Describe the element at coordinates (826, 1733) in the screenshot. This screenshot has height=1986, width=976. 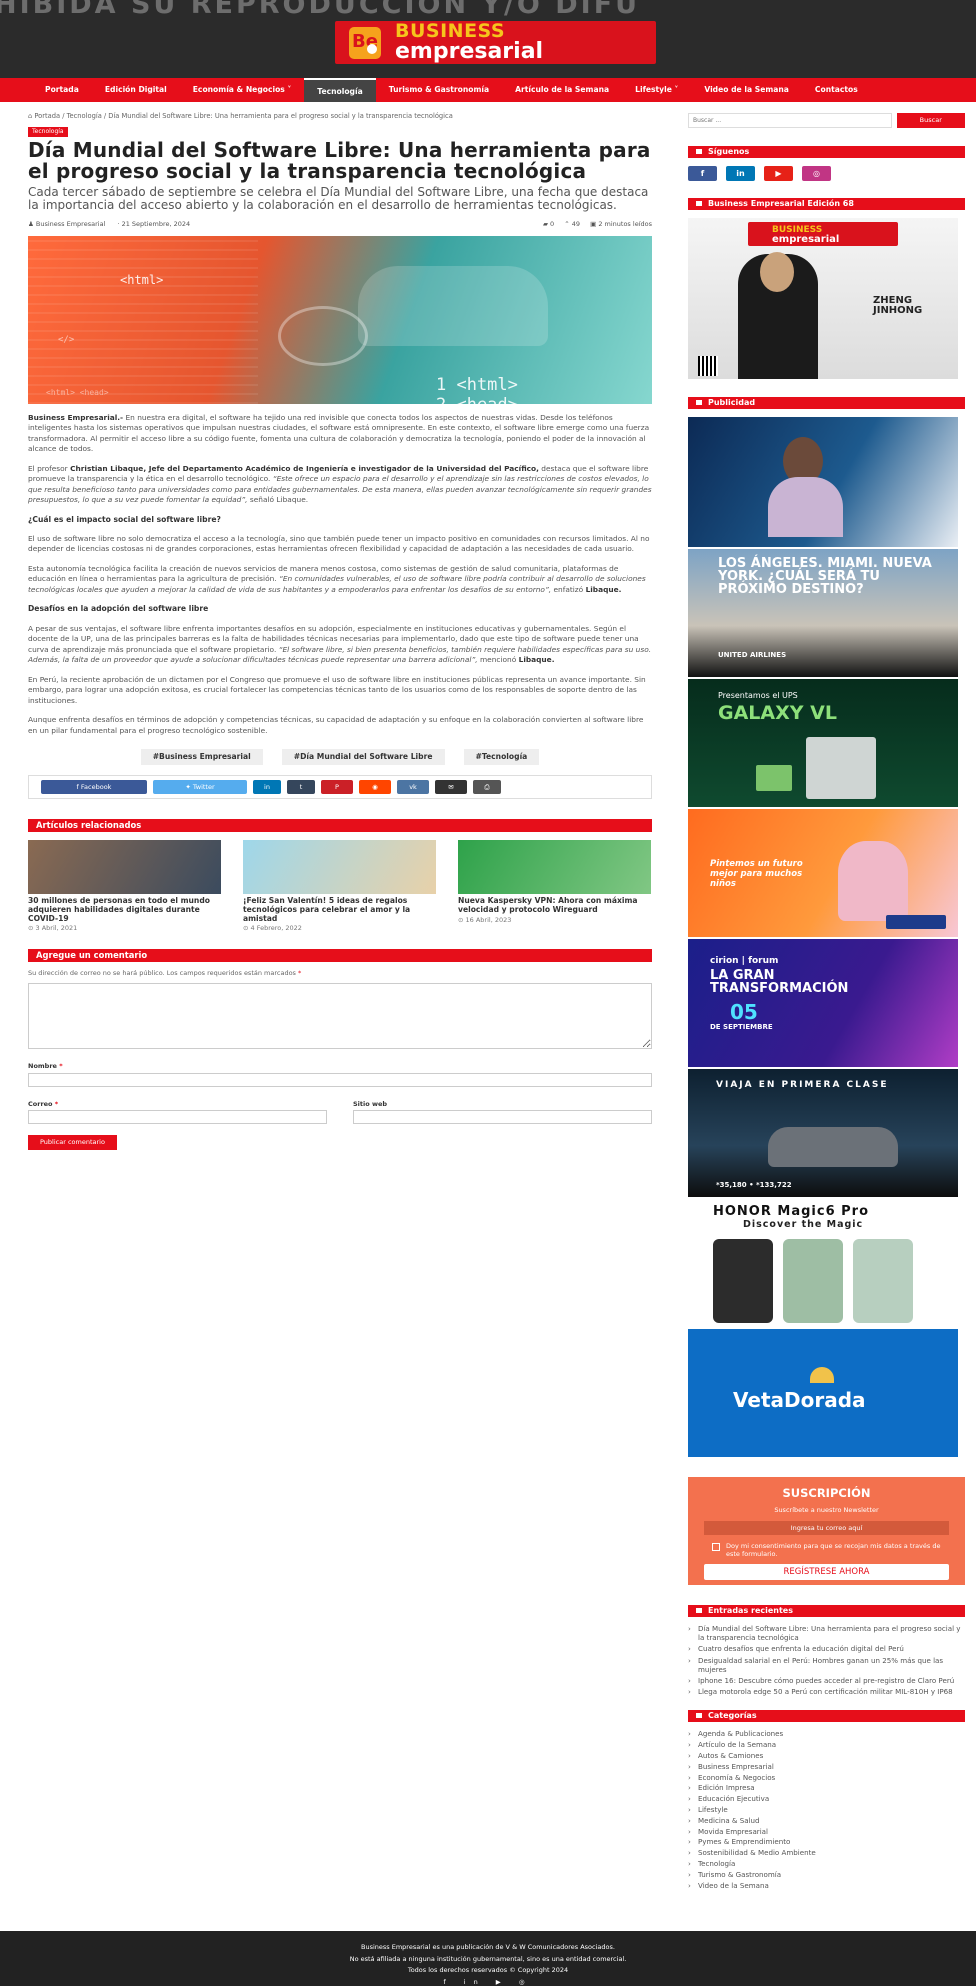
I see `category-link: Agenda & Publicaciones` at that location.